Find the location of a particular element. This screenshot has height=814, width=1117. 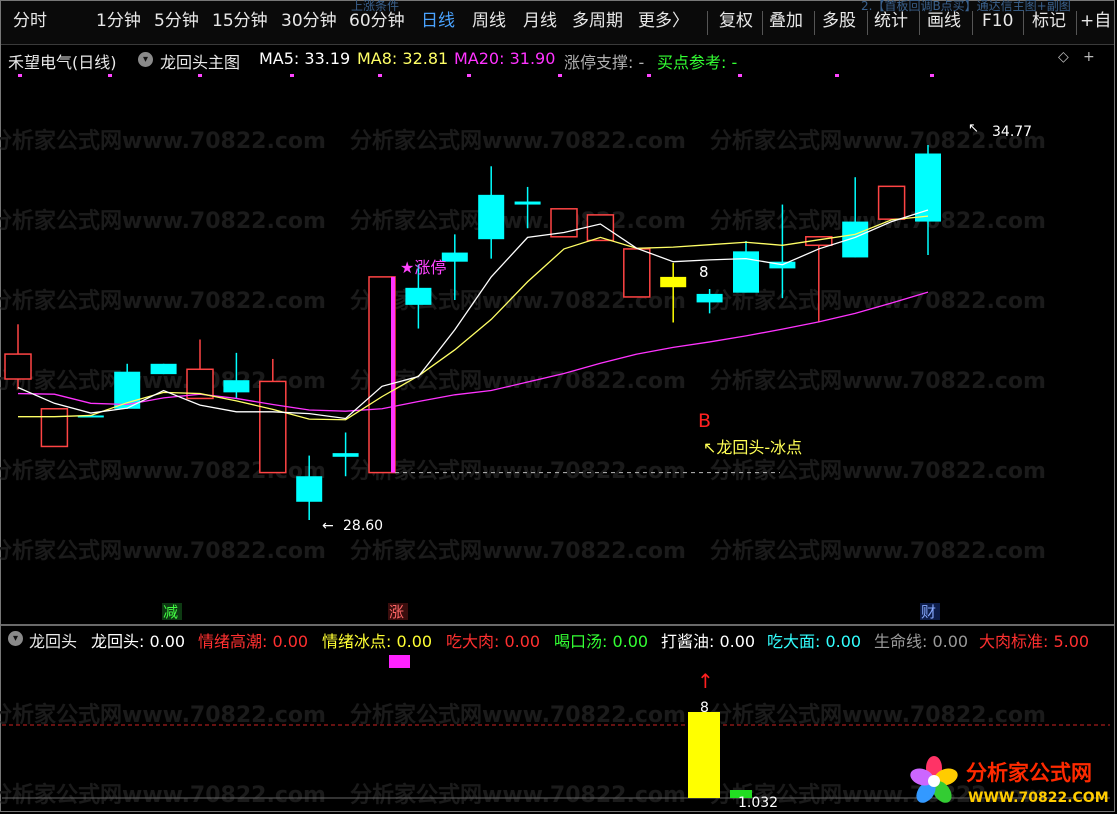

logo-url: WWW.70822.COM is located at coordinates (1038, 798).